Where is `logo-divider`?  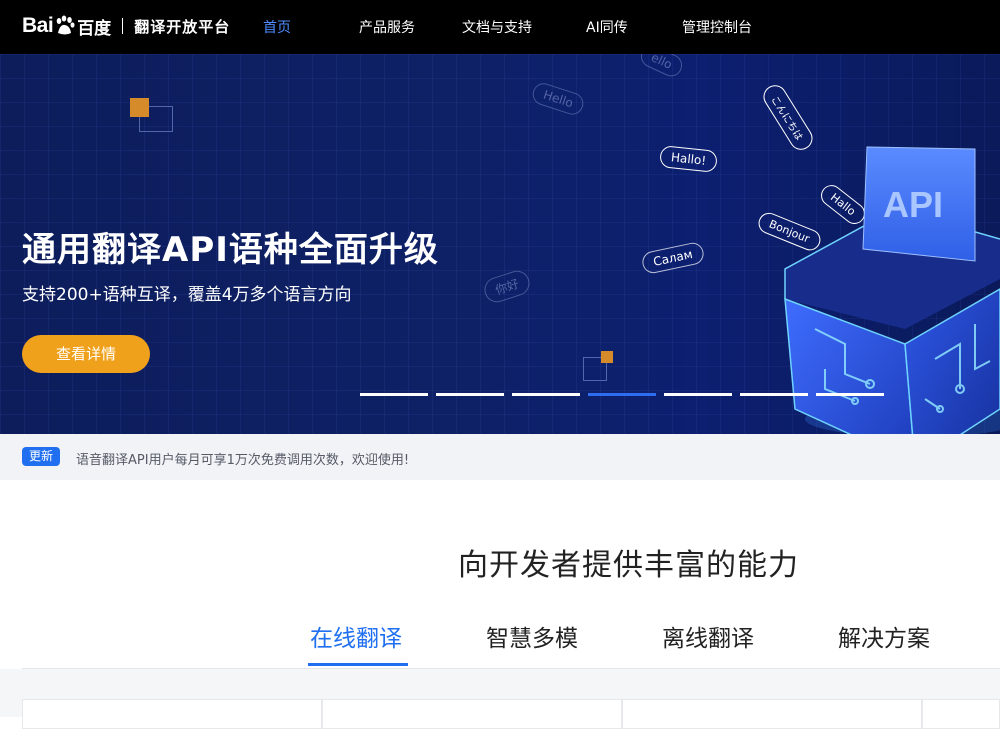 logo-divider is located at coordinates (123, 26).